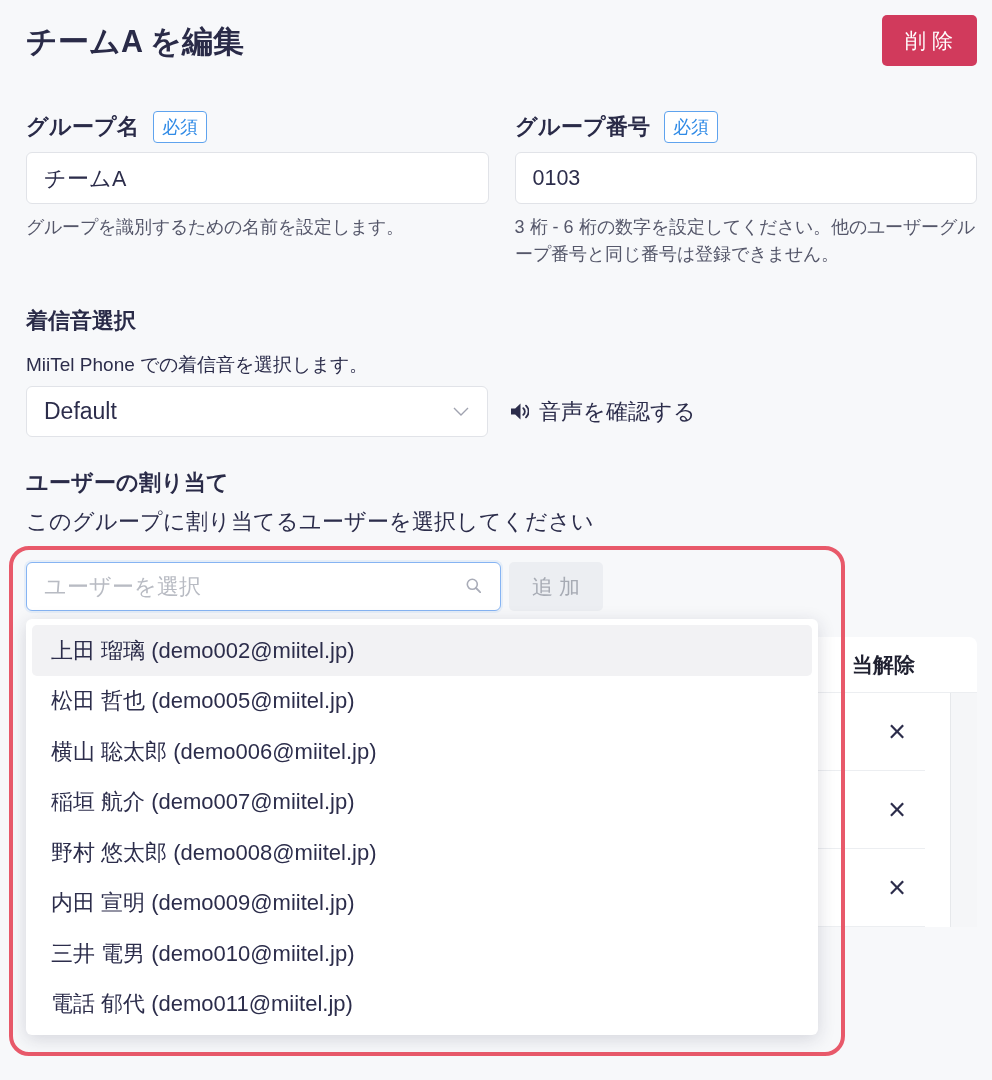  I want to click on help-text: グループを識別するための名前を設定します。, so click(215, 227).